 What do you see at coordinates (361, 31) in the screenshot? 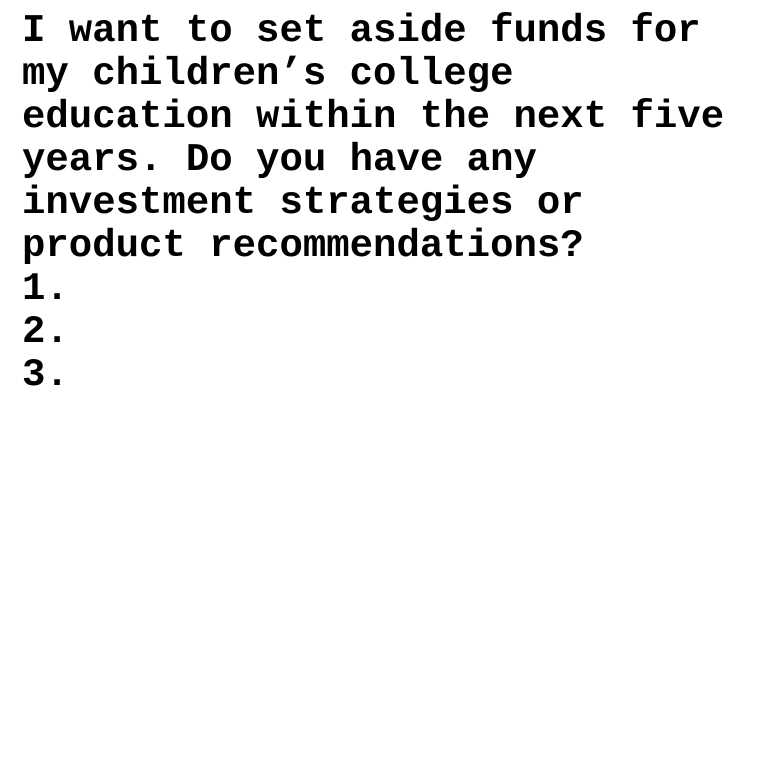
I see `prompt-line: I want to set aside funds for` at bounding box center [361, 31].